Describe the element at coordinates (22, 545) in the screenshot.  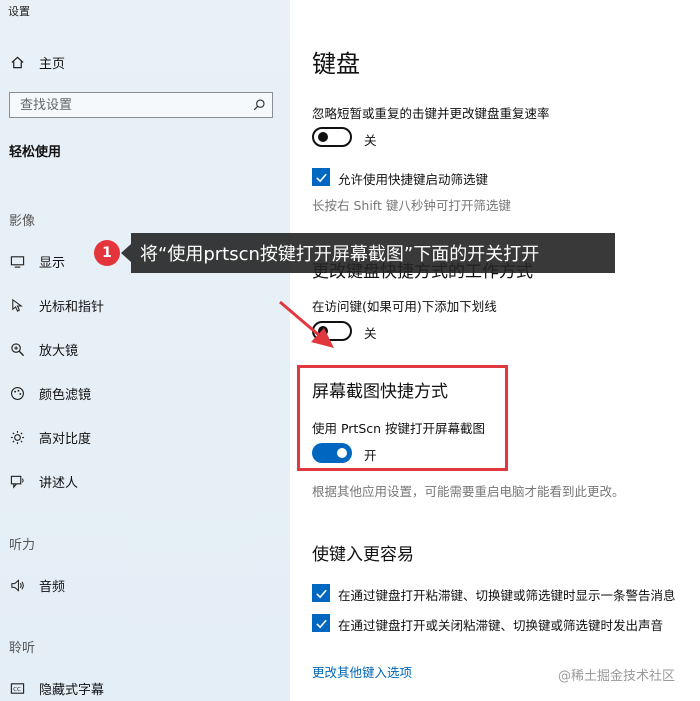
I see `section-title-hearing: 听力` at that location.